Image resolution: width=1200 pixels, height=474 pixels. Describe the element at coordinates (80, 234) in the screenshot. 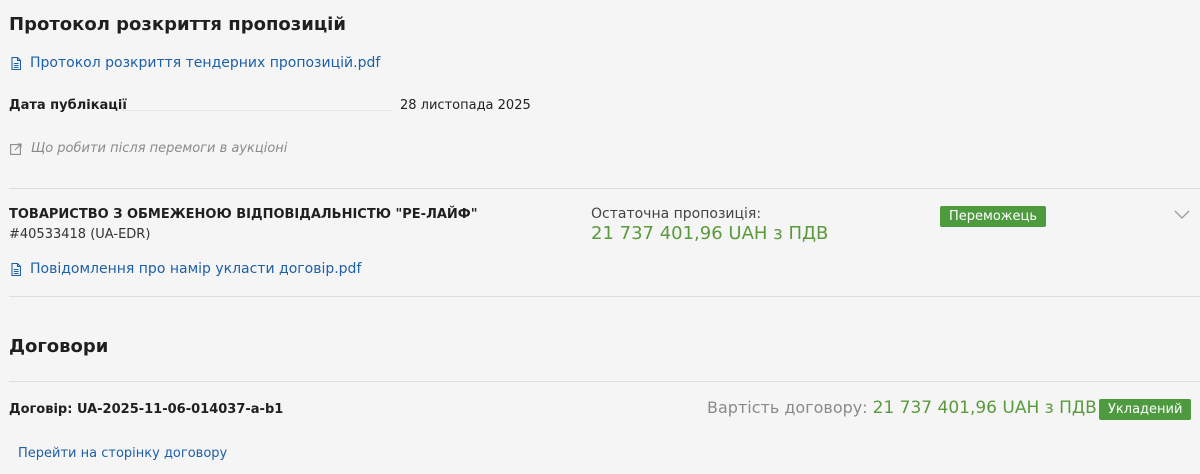

I see `bidder-edr: #40533418 (UA-EDR)` at that location.